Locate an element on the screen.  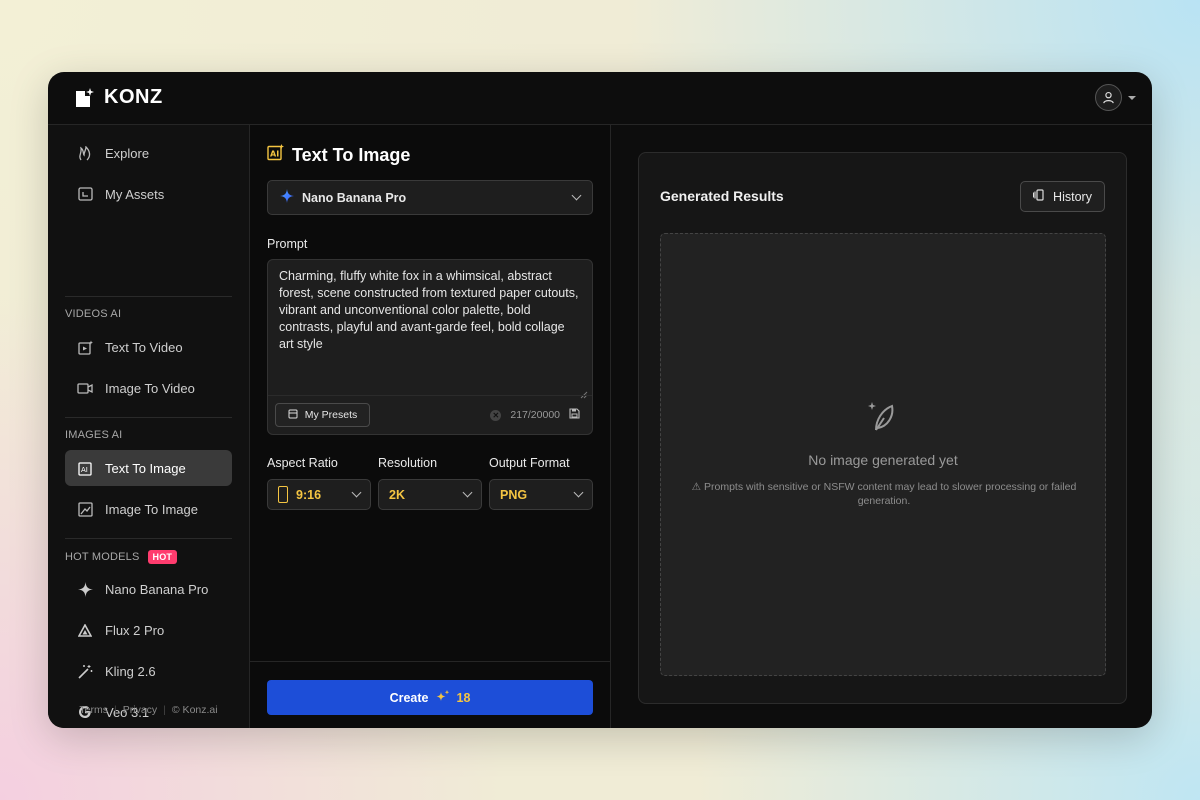
top-bar: KONZ is located at coordinates (600, 98).